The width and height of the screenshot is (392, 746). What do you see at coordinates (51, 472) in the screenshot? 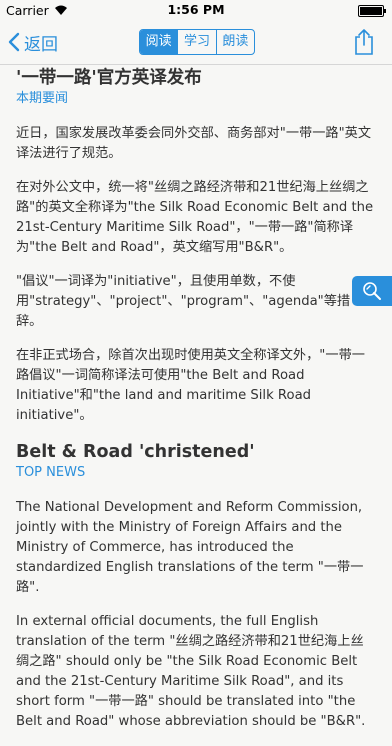
I see `section-label-en: TOP NEWS` at bounding box center [51, 472].